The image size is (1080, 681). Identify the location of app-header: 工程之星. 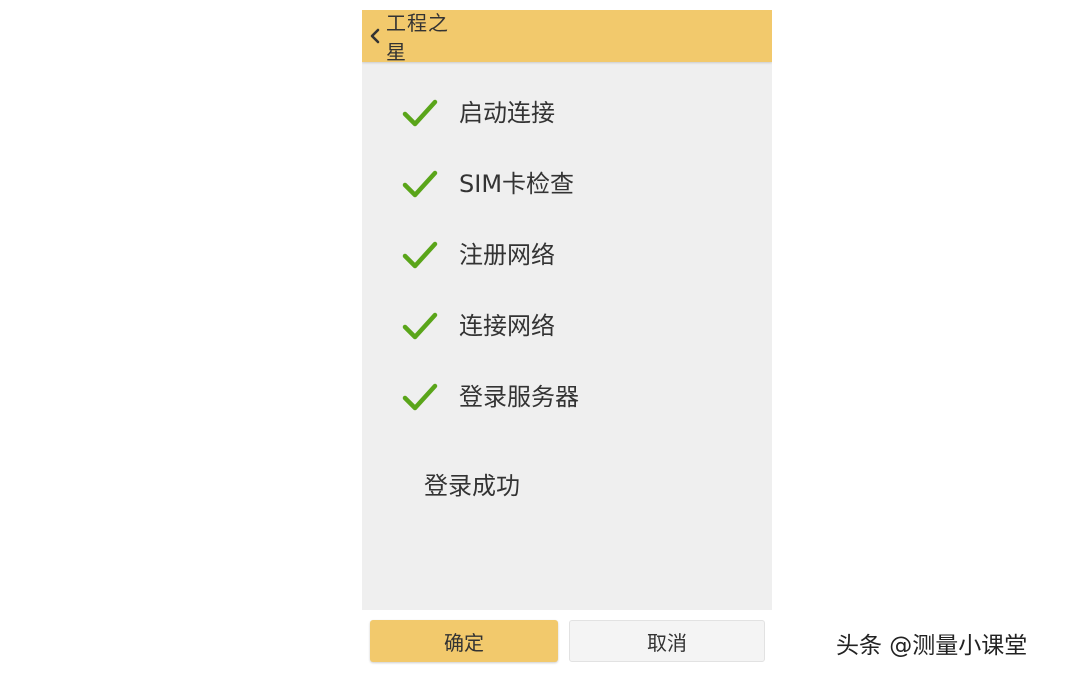
(567, 37).